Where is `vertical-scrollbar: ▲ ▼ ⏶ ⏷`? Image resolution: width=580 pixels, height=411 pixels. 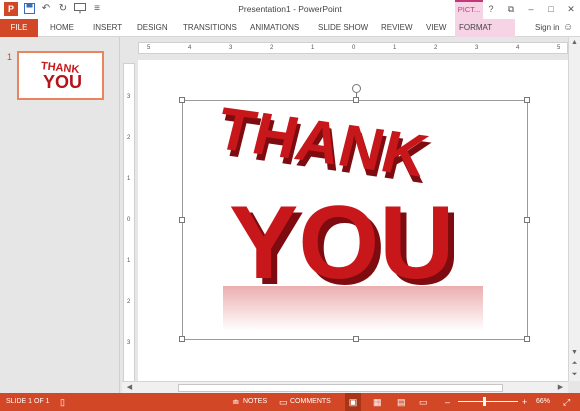
vertical-scrollbar: ▲ ▼ ⏶ ⏷ is located at coordinates (574, 209).